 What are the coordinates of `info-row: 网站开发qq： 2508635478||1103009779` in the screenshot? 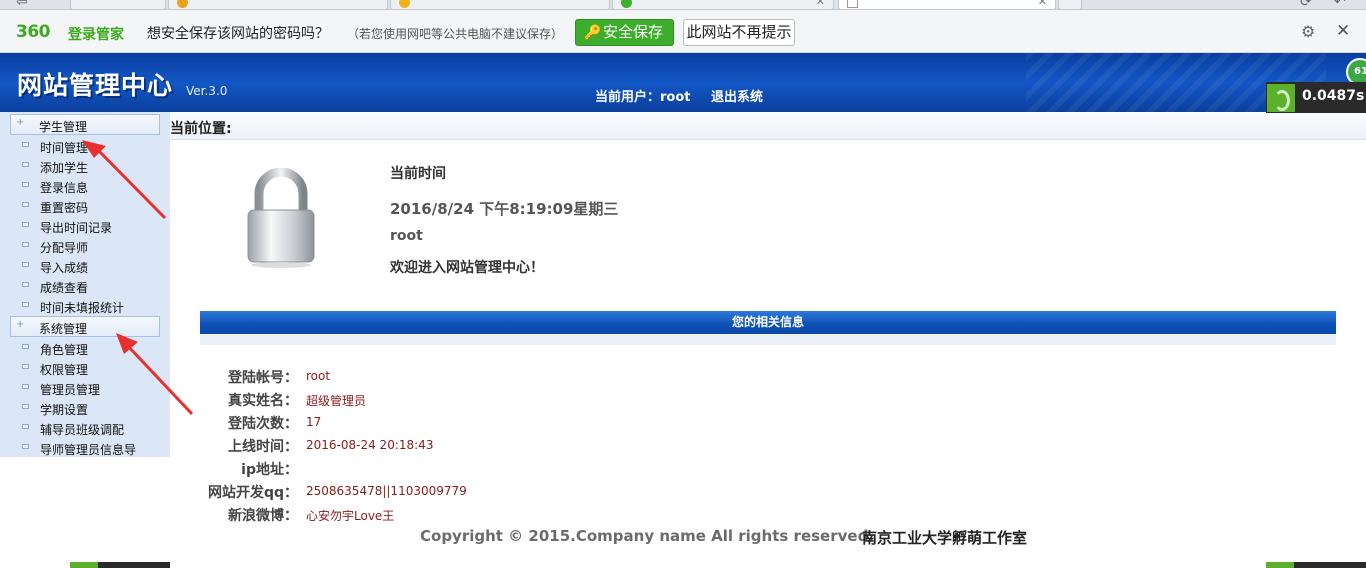 It's located at (420, 492).